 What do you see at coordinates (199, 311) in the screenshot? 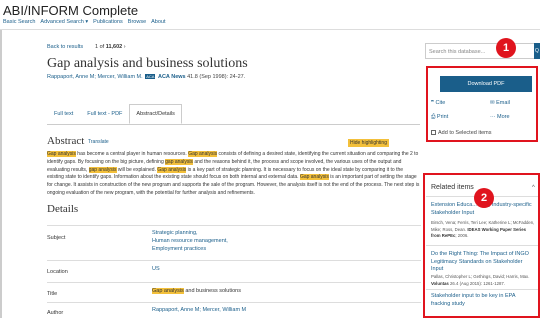
I see `author-value: Rappaport, Anne M; Mercer, William M` at bounding box center [199, 311].